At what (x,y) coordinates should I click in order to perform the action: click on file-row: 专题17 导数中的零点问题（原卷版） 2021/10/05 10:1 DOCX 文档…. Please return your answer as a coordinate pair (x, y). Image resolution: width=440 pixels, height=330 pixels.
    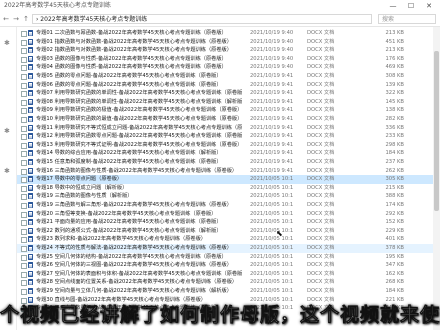
    Looking at the image, I should click on (228, 179).